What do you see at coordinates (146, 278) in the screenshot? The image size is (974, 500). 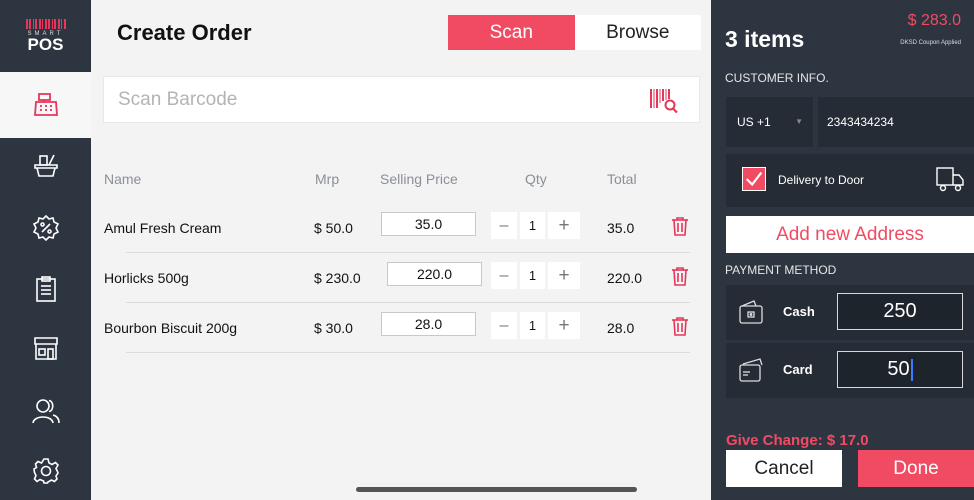 I see `product-name: Horlicks 500g` at bounding box center [146, 278].